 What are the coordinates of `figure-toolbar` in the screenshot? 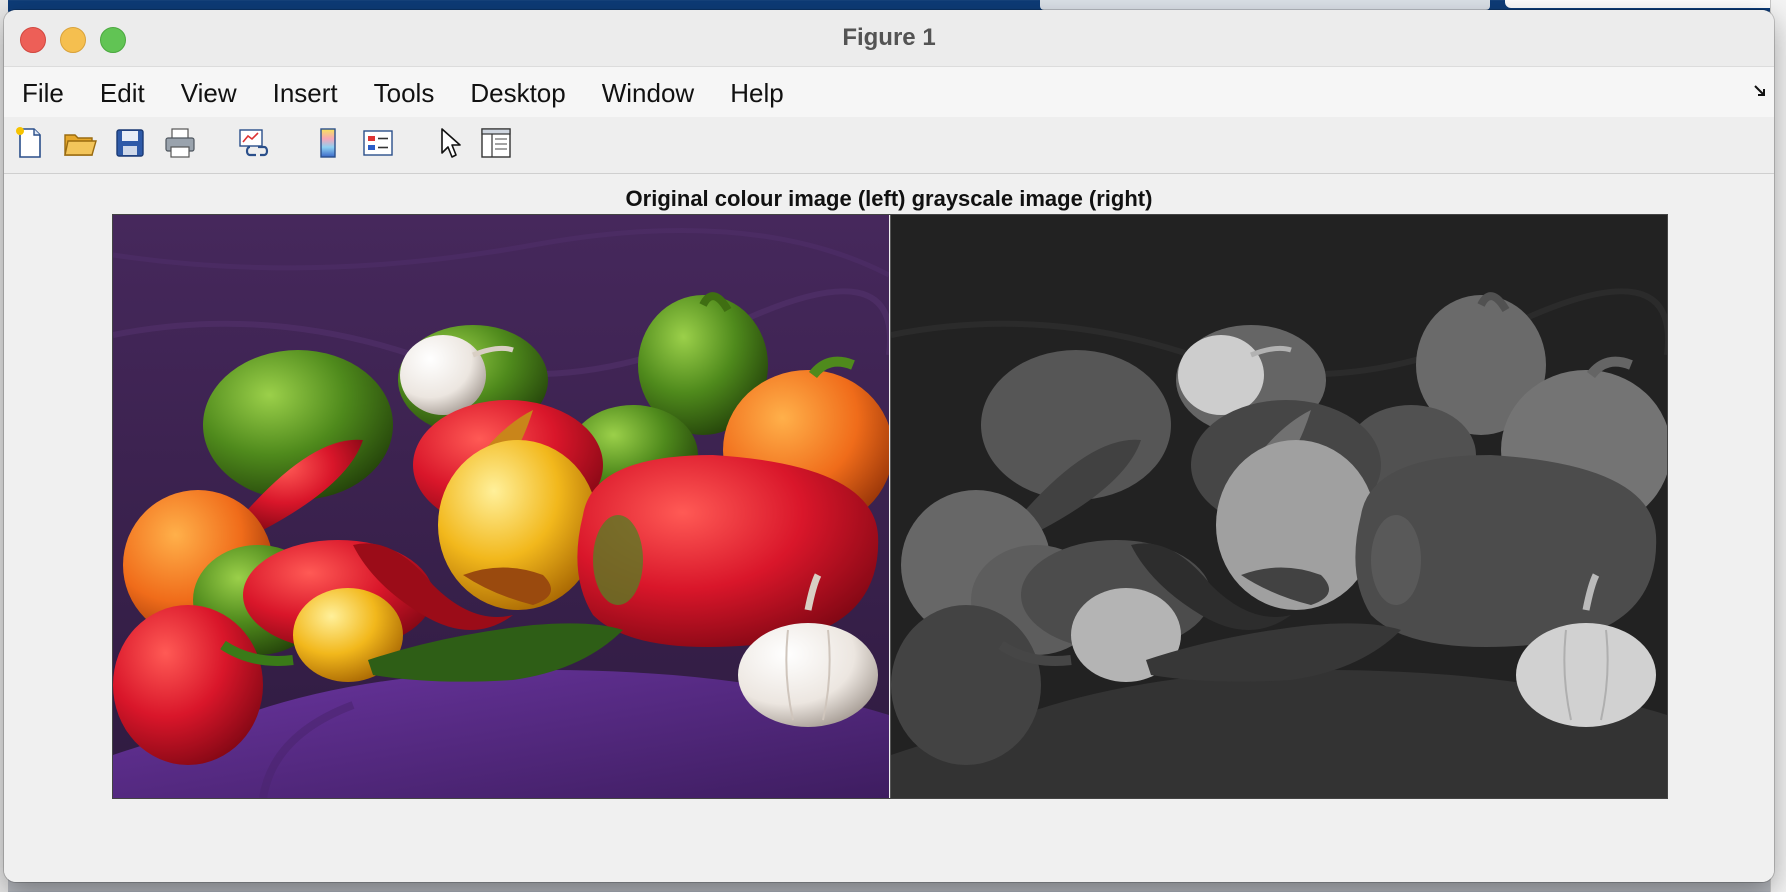 It's located at (889, 145).